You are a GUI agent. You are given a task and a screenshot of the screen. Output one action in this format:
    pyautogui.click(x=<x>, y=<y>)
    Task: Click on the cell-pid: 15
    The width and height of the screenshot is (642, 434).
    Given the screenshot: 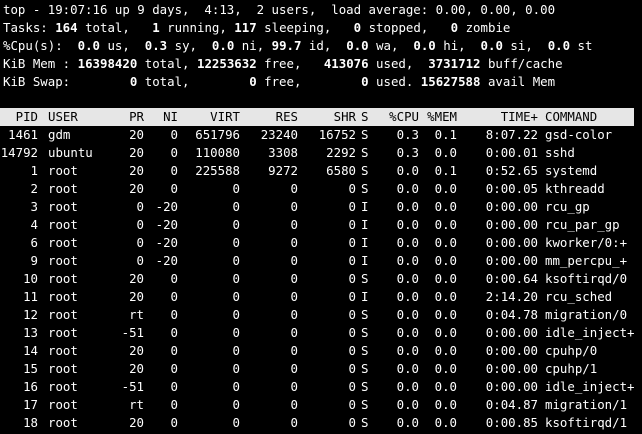 What is the action you would take?
    pyautogui.click(x=30, y=368)
    